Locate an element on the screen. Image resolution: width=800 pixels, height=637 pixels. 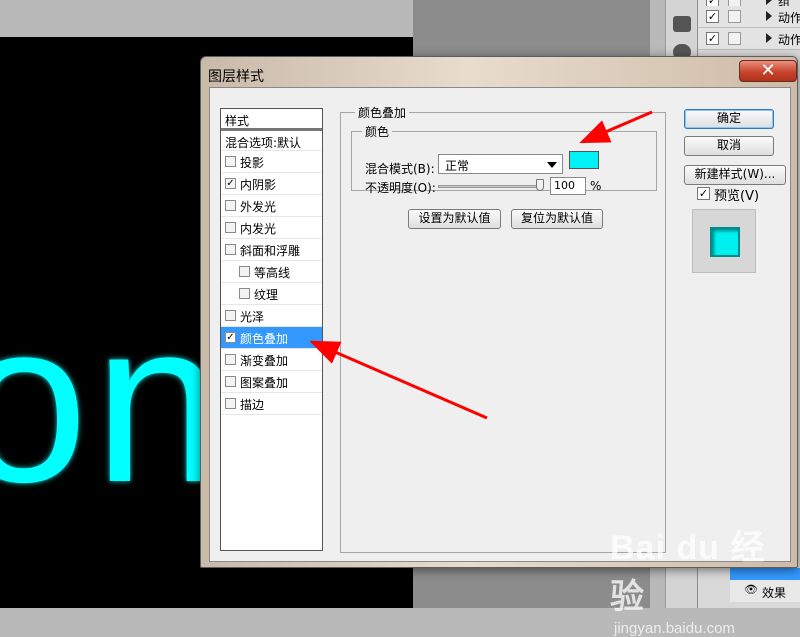
watermark-brand: Bai du 经验 is located at coordinates (688, 572).